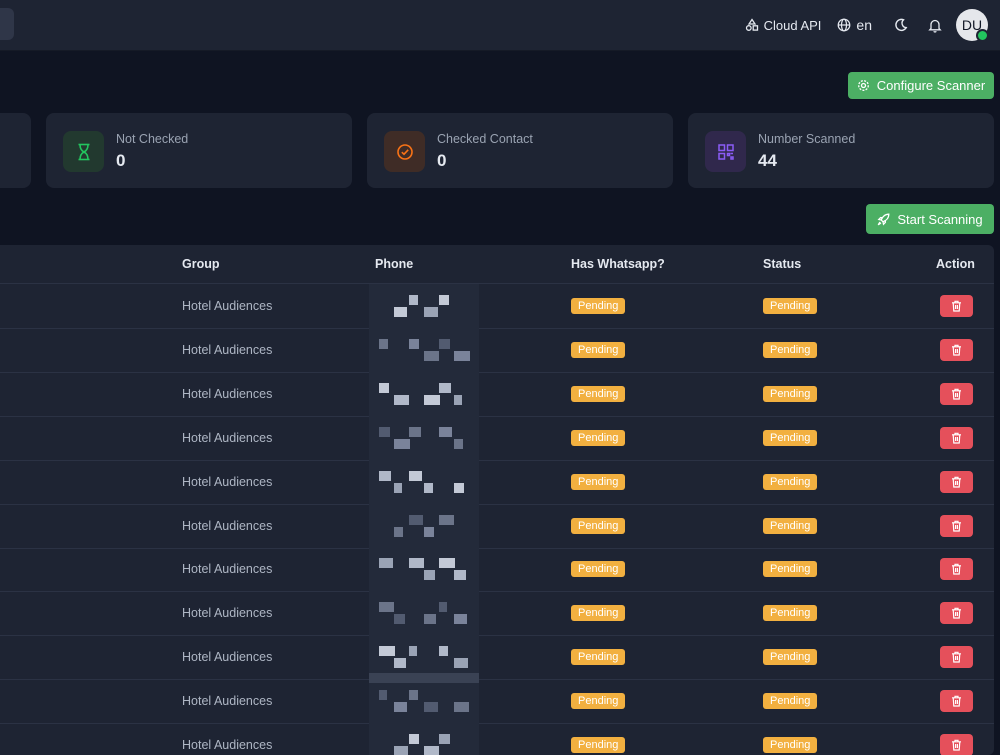 This screenshot has width=1000, height=755. What do you see at coordinates (485, 139) in the screenshot?
I see `stat-label: Checked Contact` at bounding box center [485, 139].